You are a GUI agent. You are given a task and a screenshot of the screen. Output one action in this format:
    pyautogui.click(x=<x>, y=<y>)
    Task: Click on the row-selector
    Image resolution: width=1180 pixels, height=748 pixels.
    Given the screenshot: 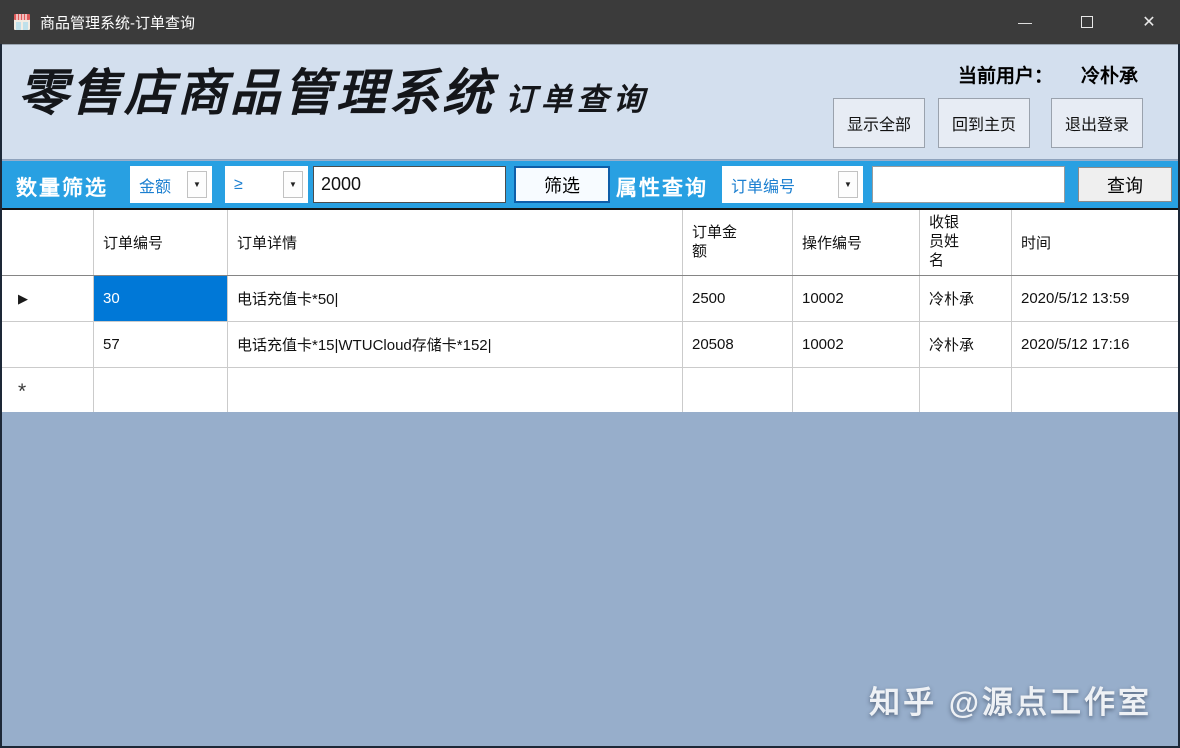 What is the action you would take?
    pyautogui.click(x=48, y=344)
    